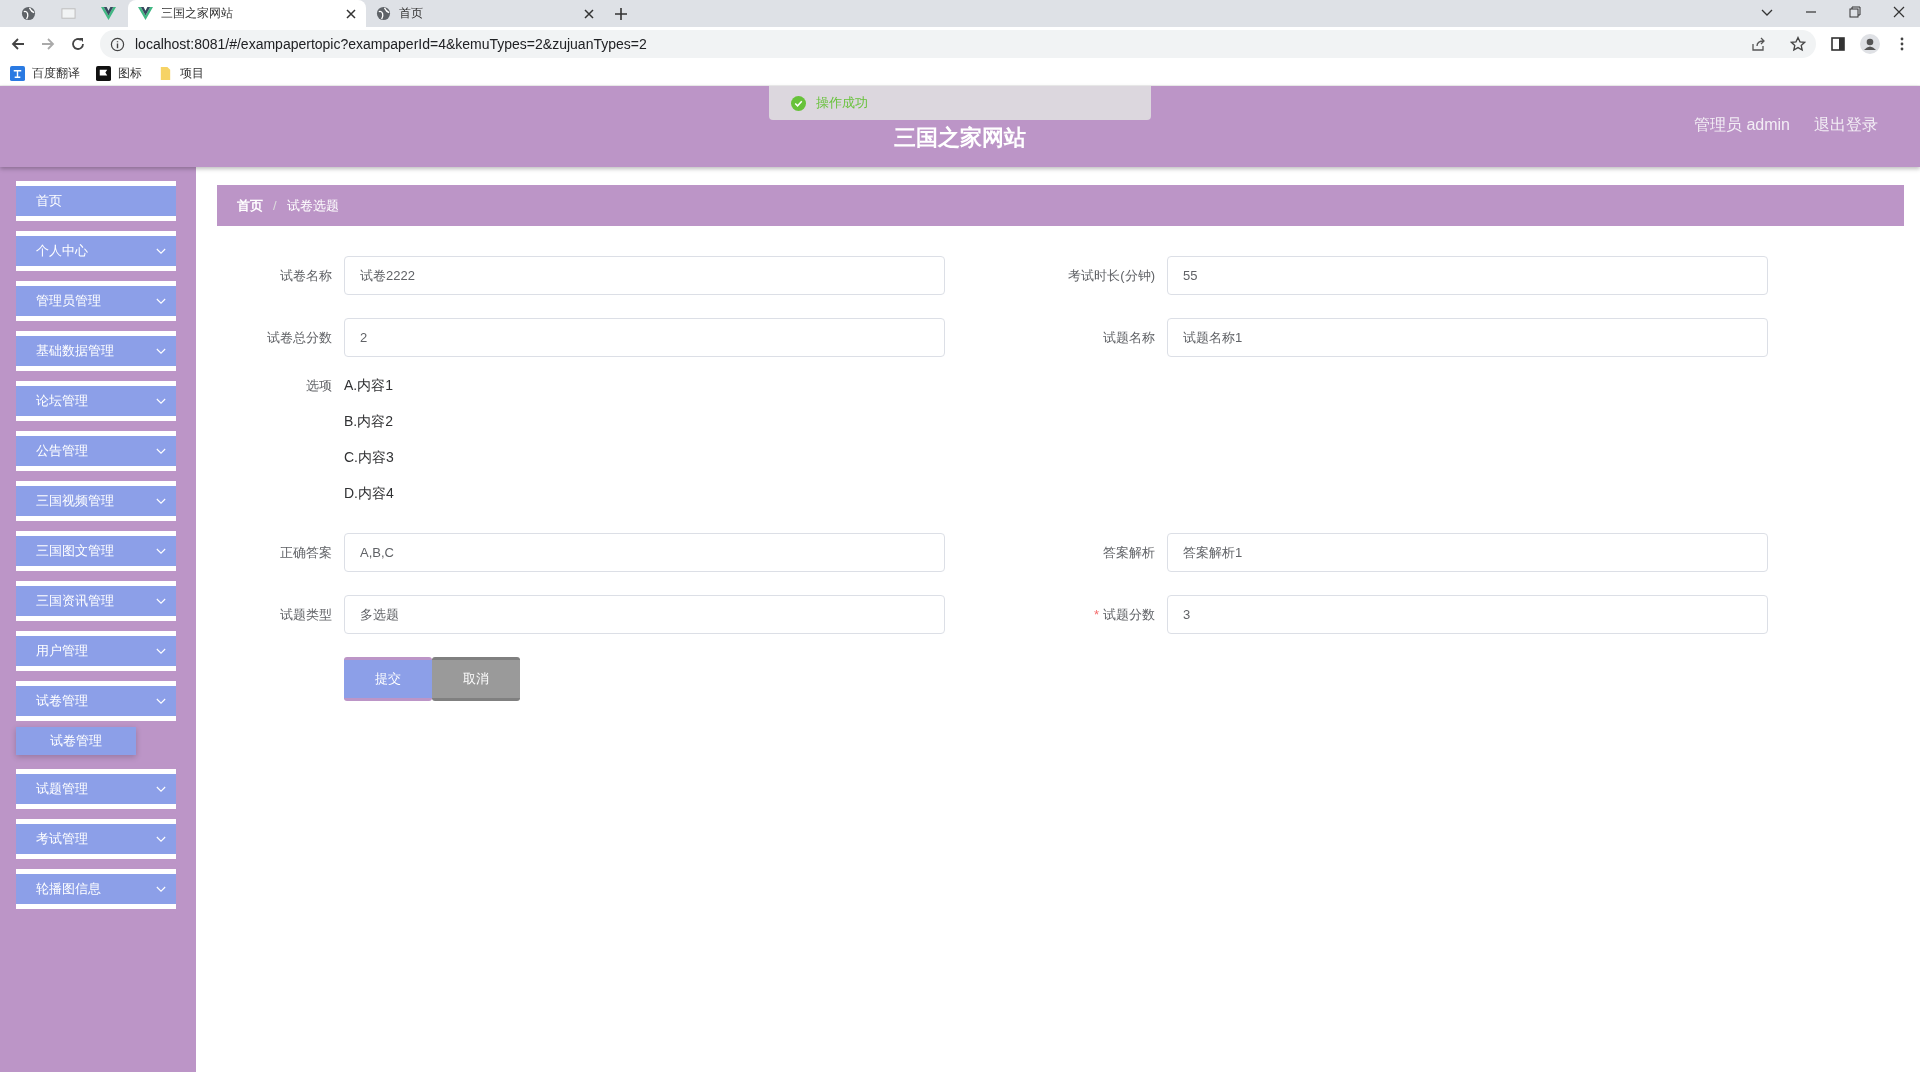 This screenshot has height=1072, width=1920. I want to click on logout-link: 退出登录, so click(1846, 125).